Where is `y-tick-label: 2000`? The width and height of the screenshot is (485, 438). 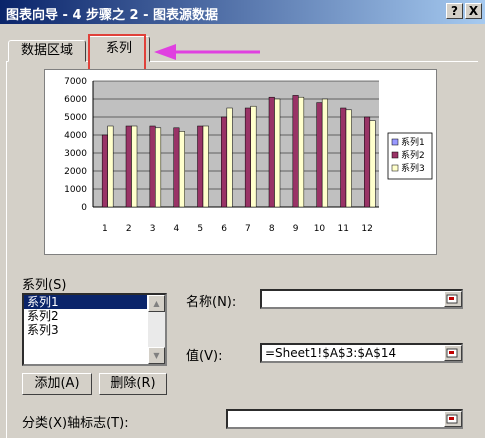
y-tick-label: 2000 is located at coordinates (75, 172).